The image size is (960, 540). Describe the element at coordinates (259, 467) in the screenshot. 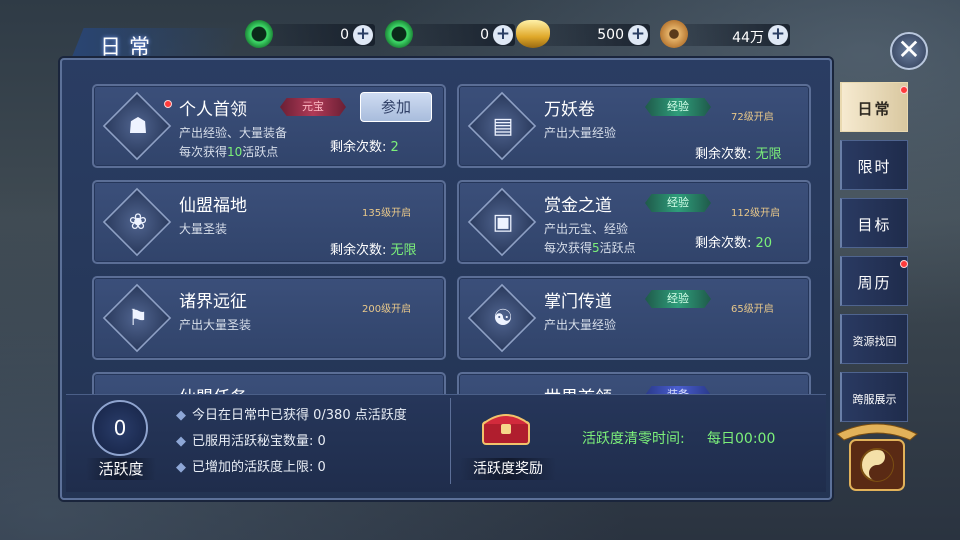

I see `info-text: 已增加的活跃度上限: 0` at that location.